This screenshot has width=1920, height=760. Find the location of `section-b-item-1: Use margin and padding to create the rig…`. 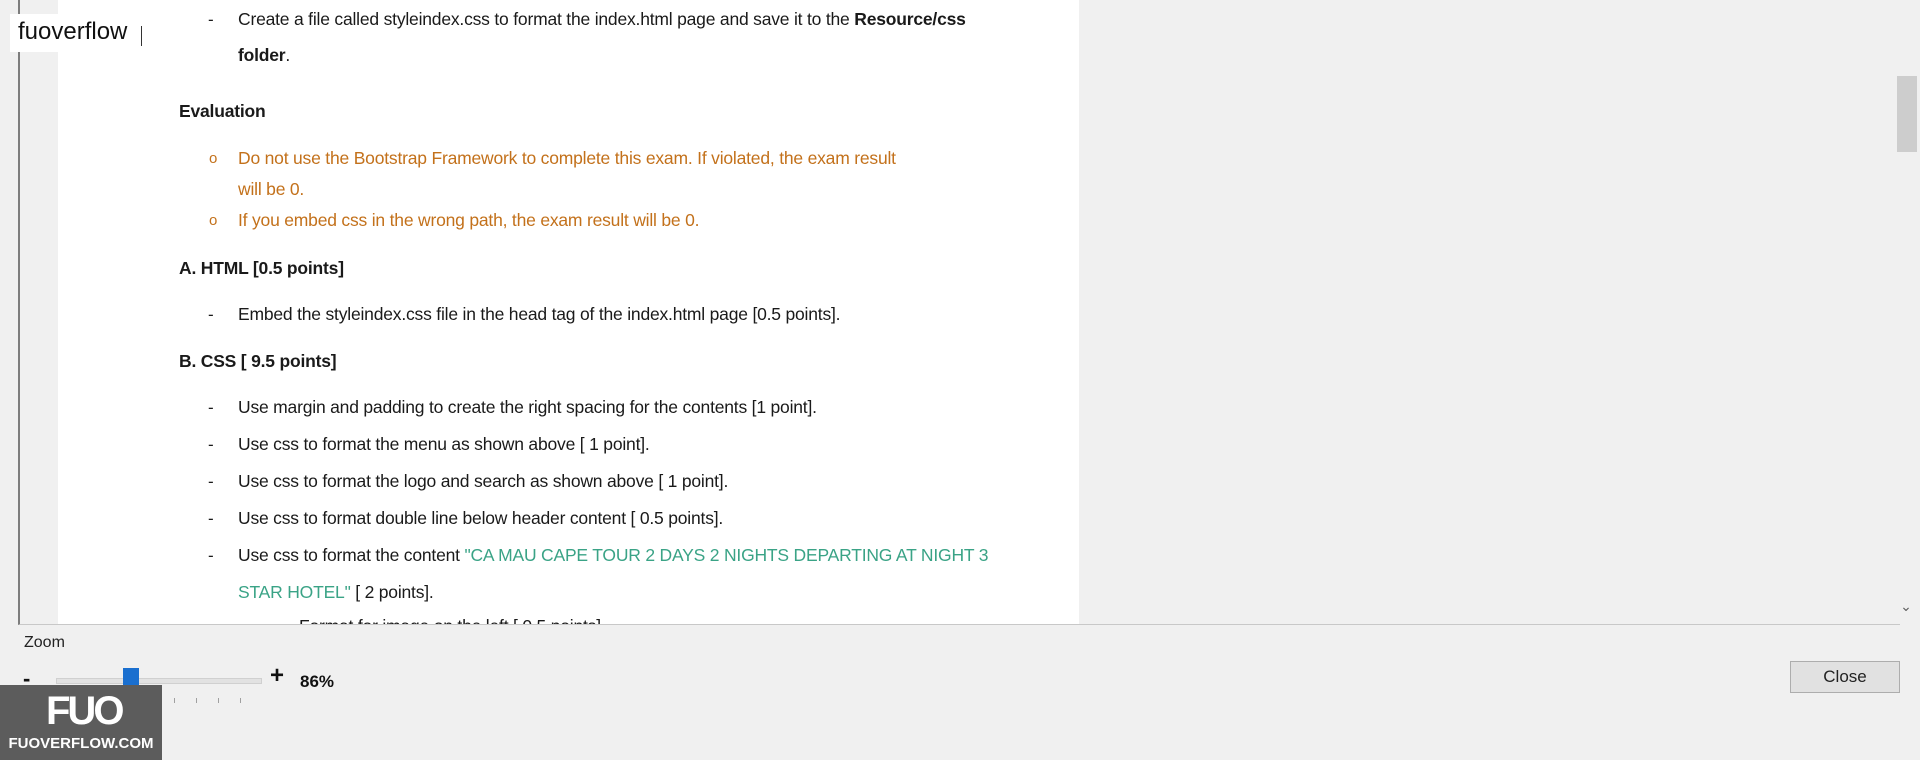

section-b-item-1: Use margin and padding to create the rig… is located at coordinates (527, 407).